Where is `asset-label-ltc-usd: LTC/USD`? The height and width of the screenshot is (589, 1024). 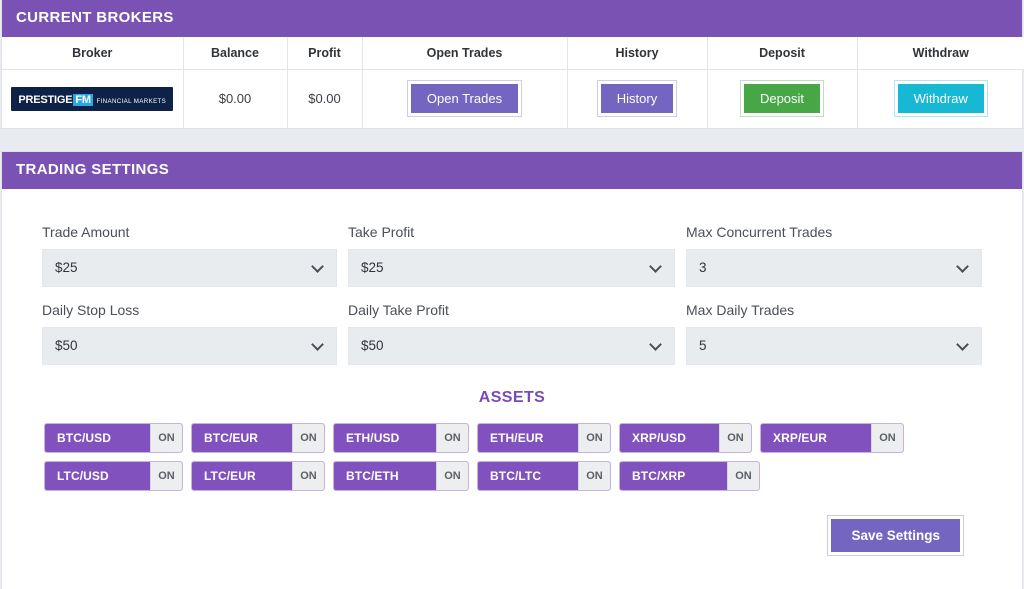 asset-label-ltc-usd: LTC/USD is located at coordinates (83, 475).